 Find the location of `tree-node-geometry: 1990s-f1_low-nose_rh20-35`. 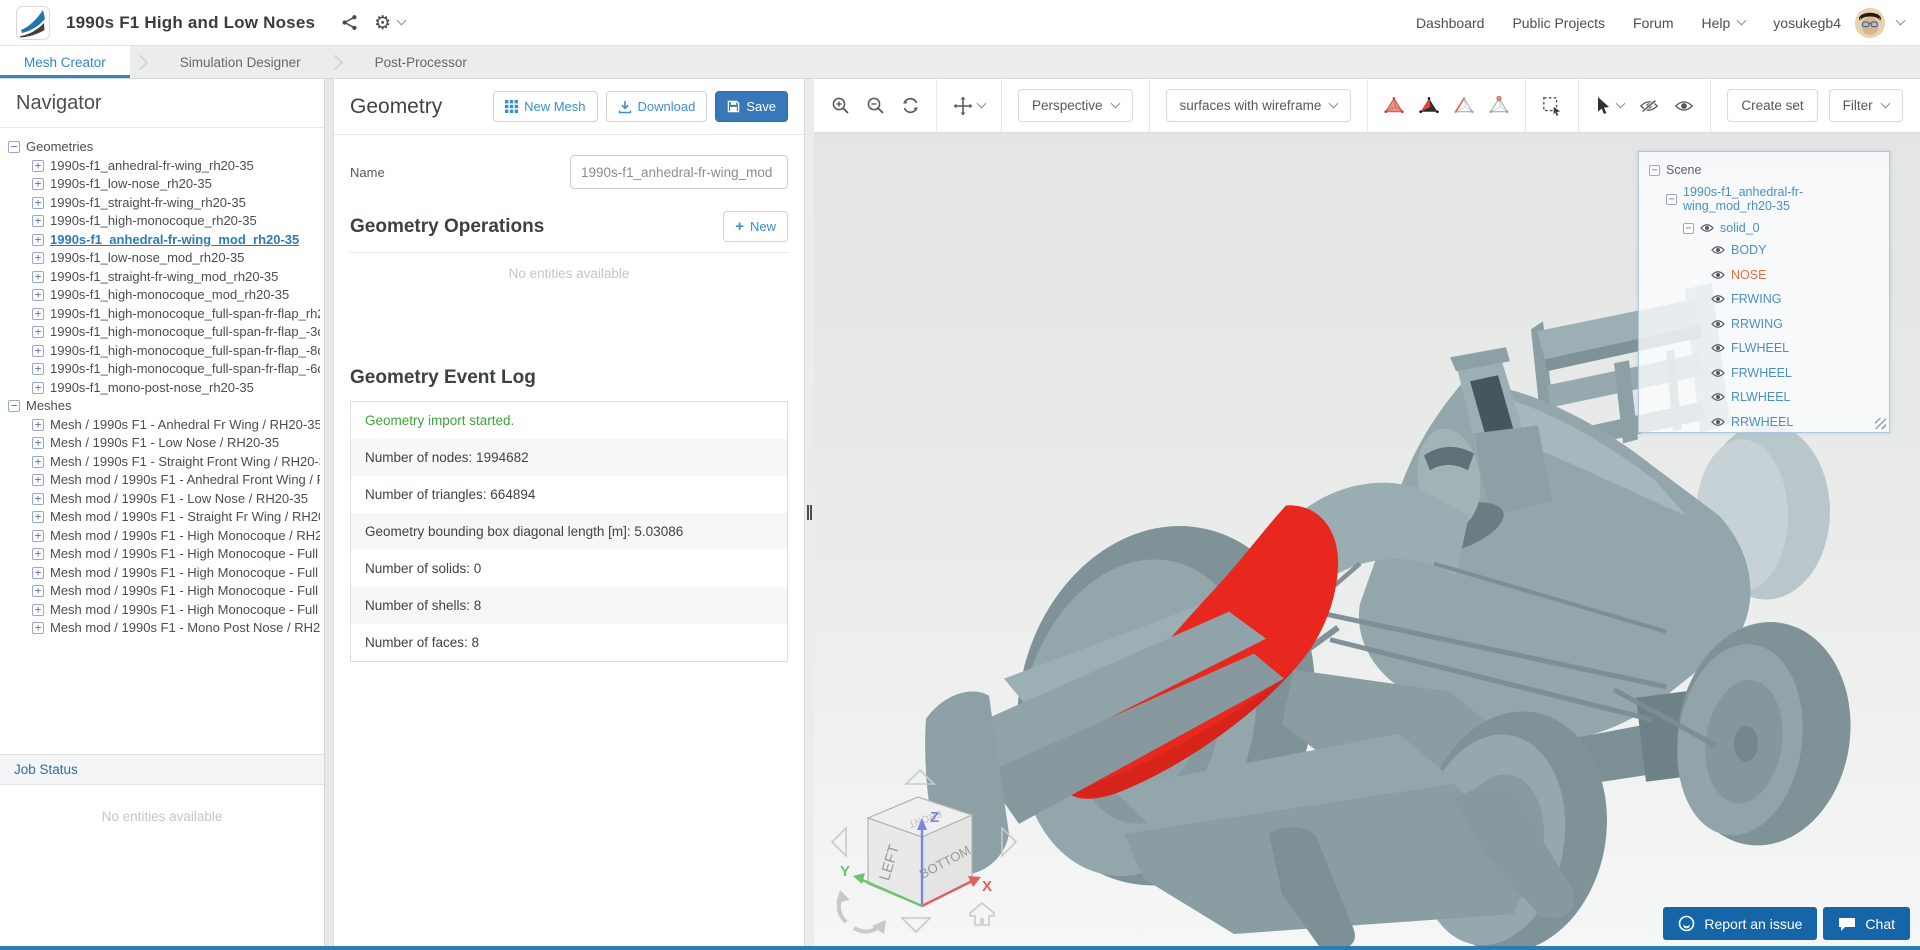

tree-node-geometry: 1990s-f1_low-nose_rh20-35 is located at coordinates (164, 184).